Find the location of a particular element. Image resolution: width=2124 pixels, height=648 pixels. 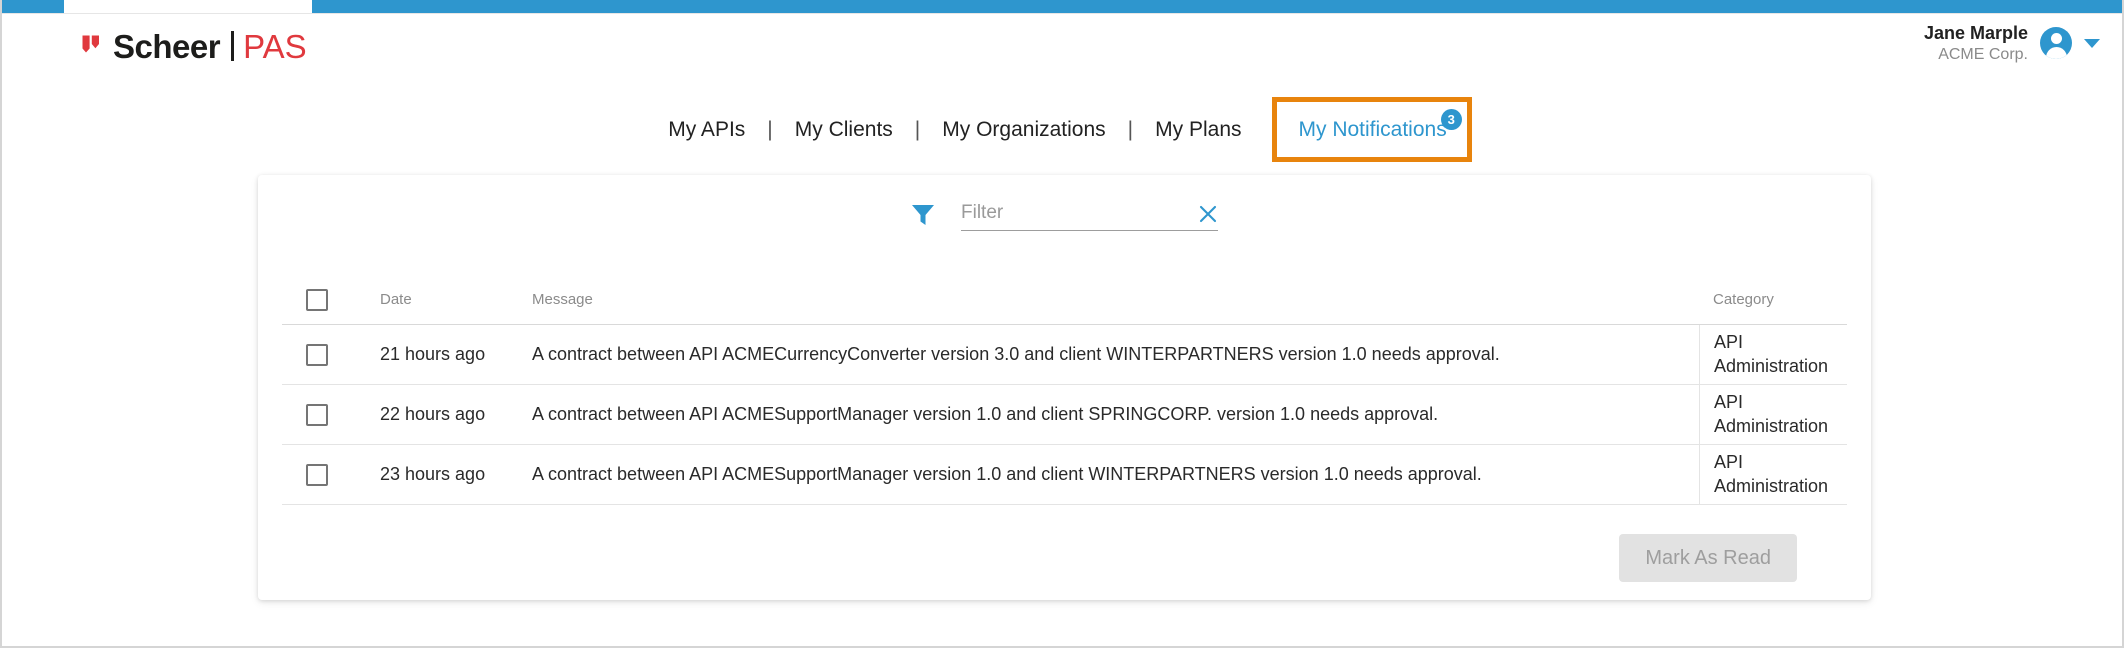

user-info: Jane Marple ACME Corp. is located at coordinates (1976, 43).